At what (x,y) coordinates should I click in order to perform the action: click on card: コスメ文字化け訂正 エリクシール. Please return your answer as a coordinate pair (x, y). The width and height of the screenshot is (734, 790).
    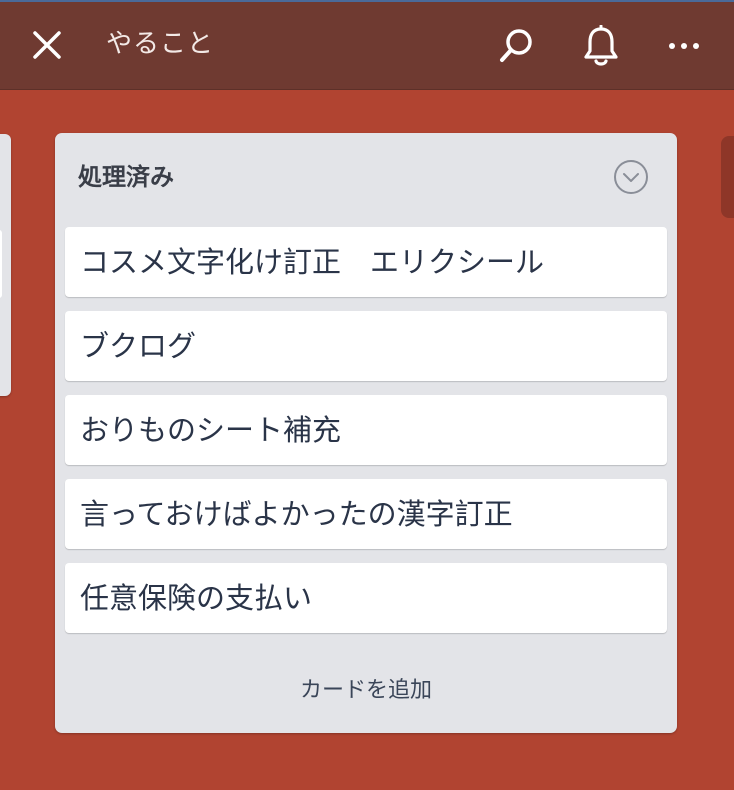
    Looking at the image, I should click on (366, 262).